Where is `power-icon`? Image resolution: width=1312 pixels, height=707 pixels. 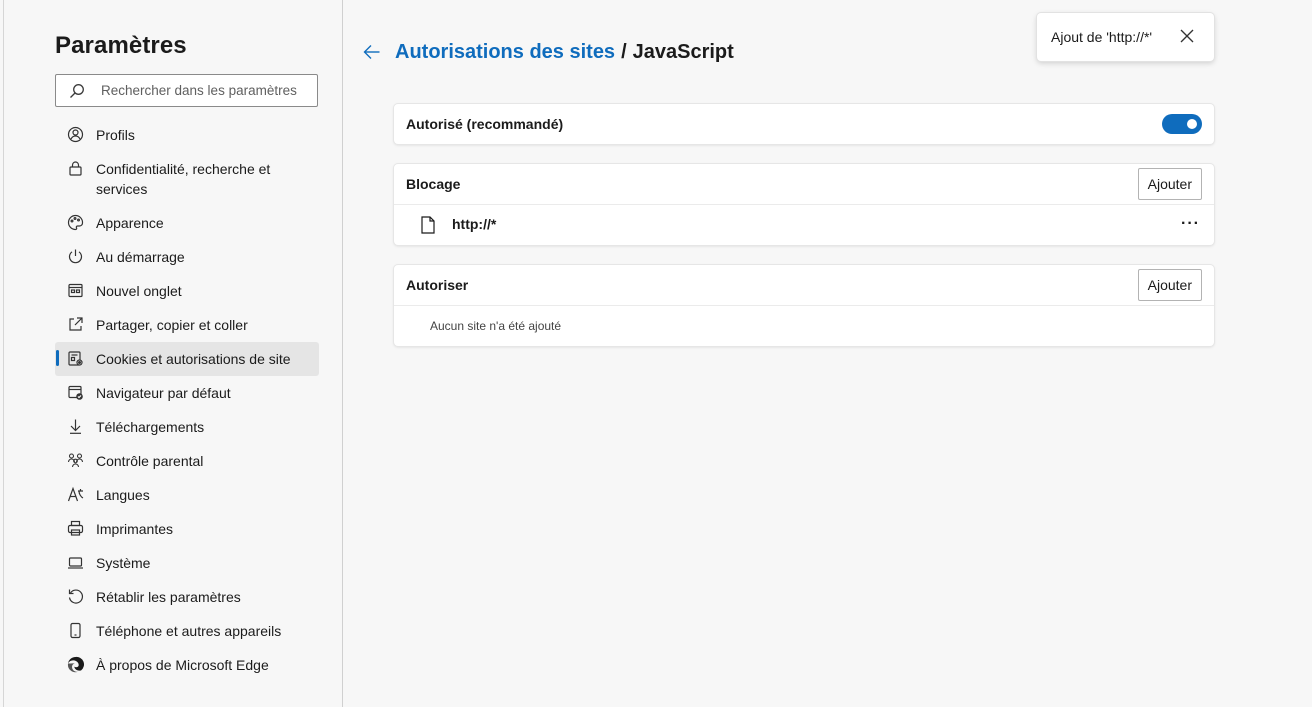 power-icon is located at coordinates (75, 256).